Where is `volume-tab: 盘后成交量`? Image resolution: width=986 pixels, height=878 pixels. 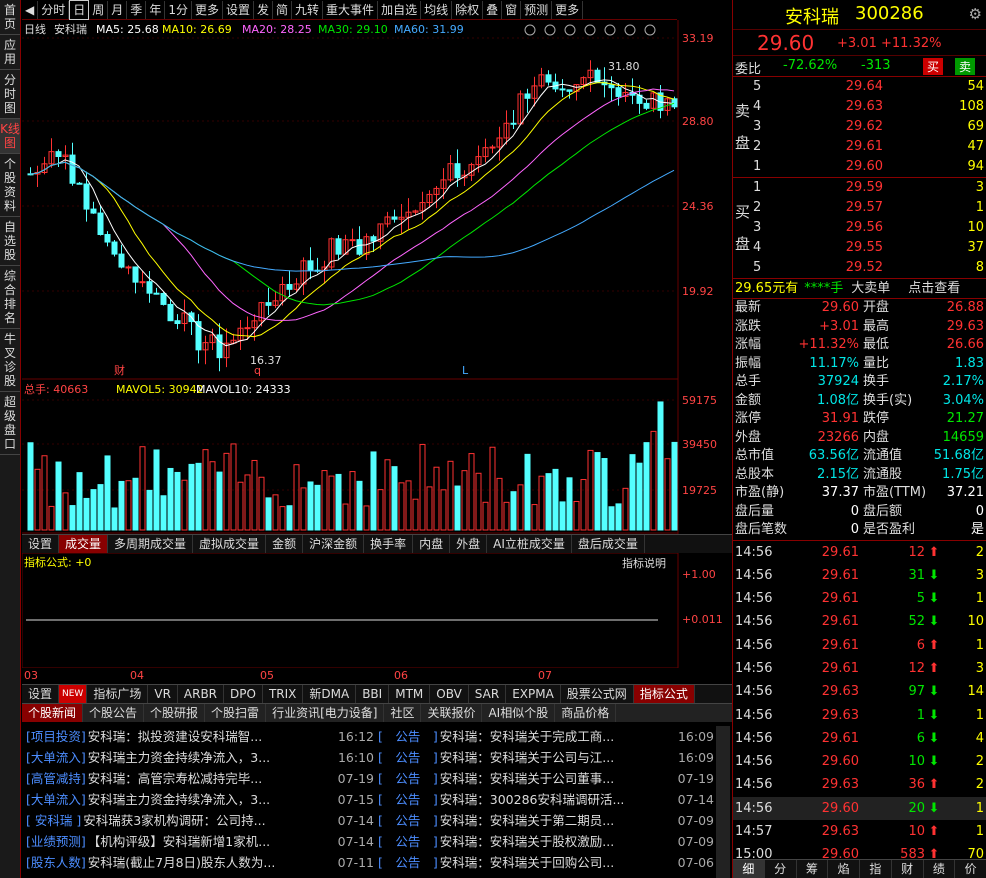 volume-tab: 盘后成交量 is located at coordinates (608, 544).